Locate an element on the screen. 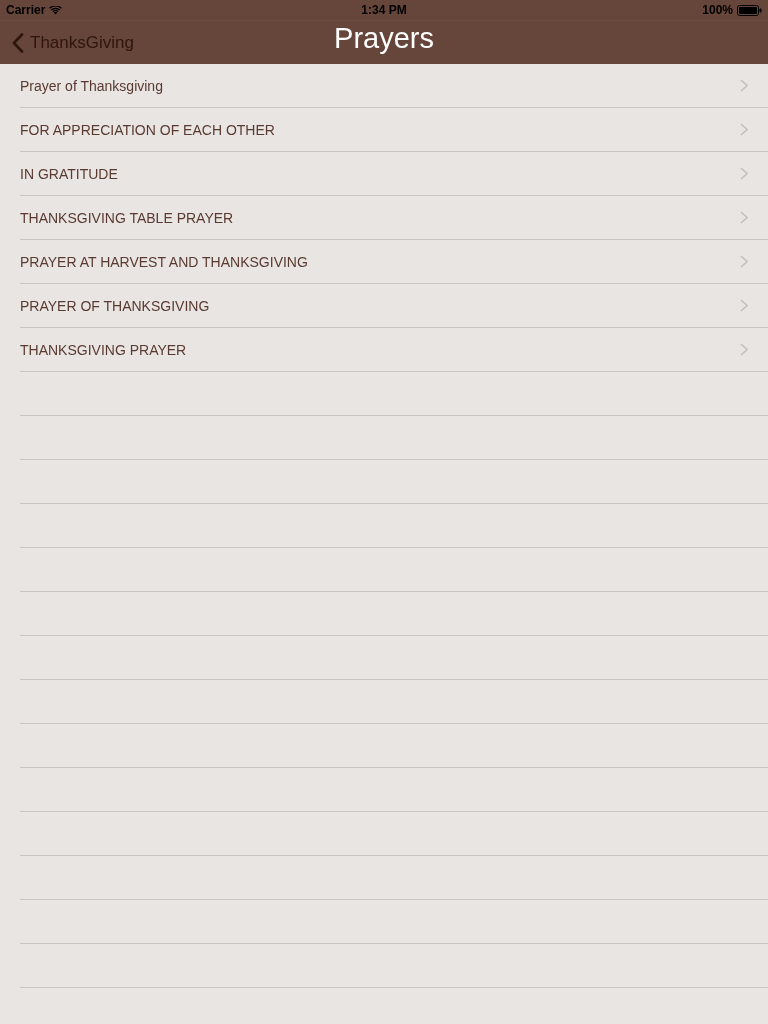  prayer-row: FOR APPRECIATION OF EACH OTHER is located at coordinates (394, 130).